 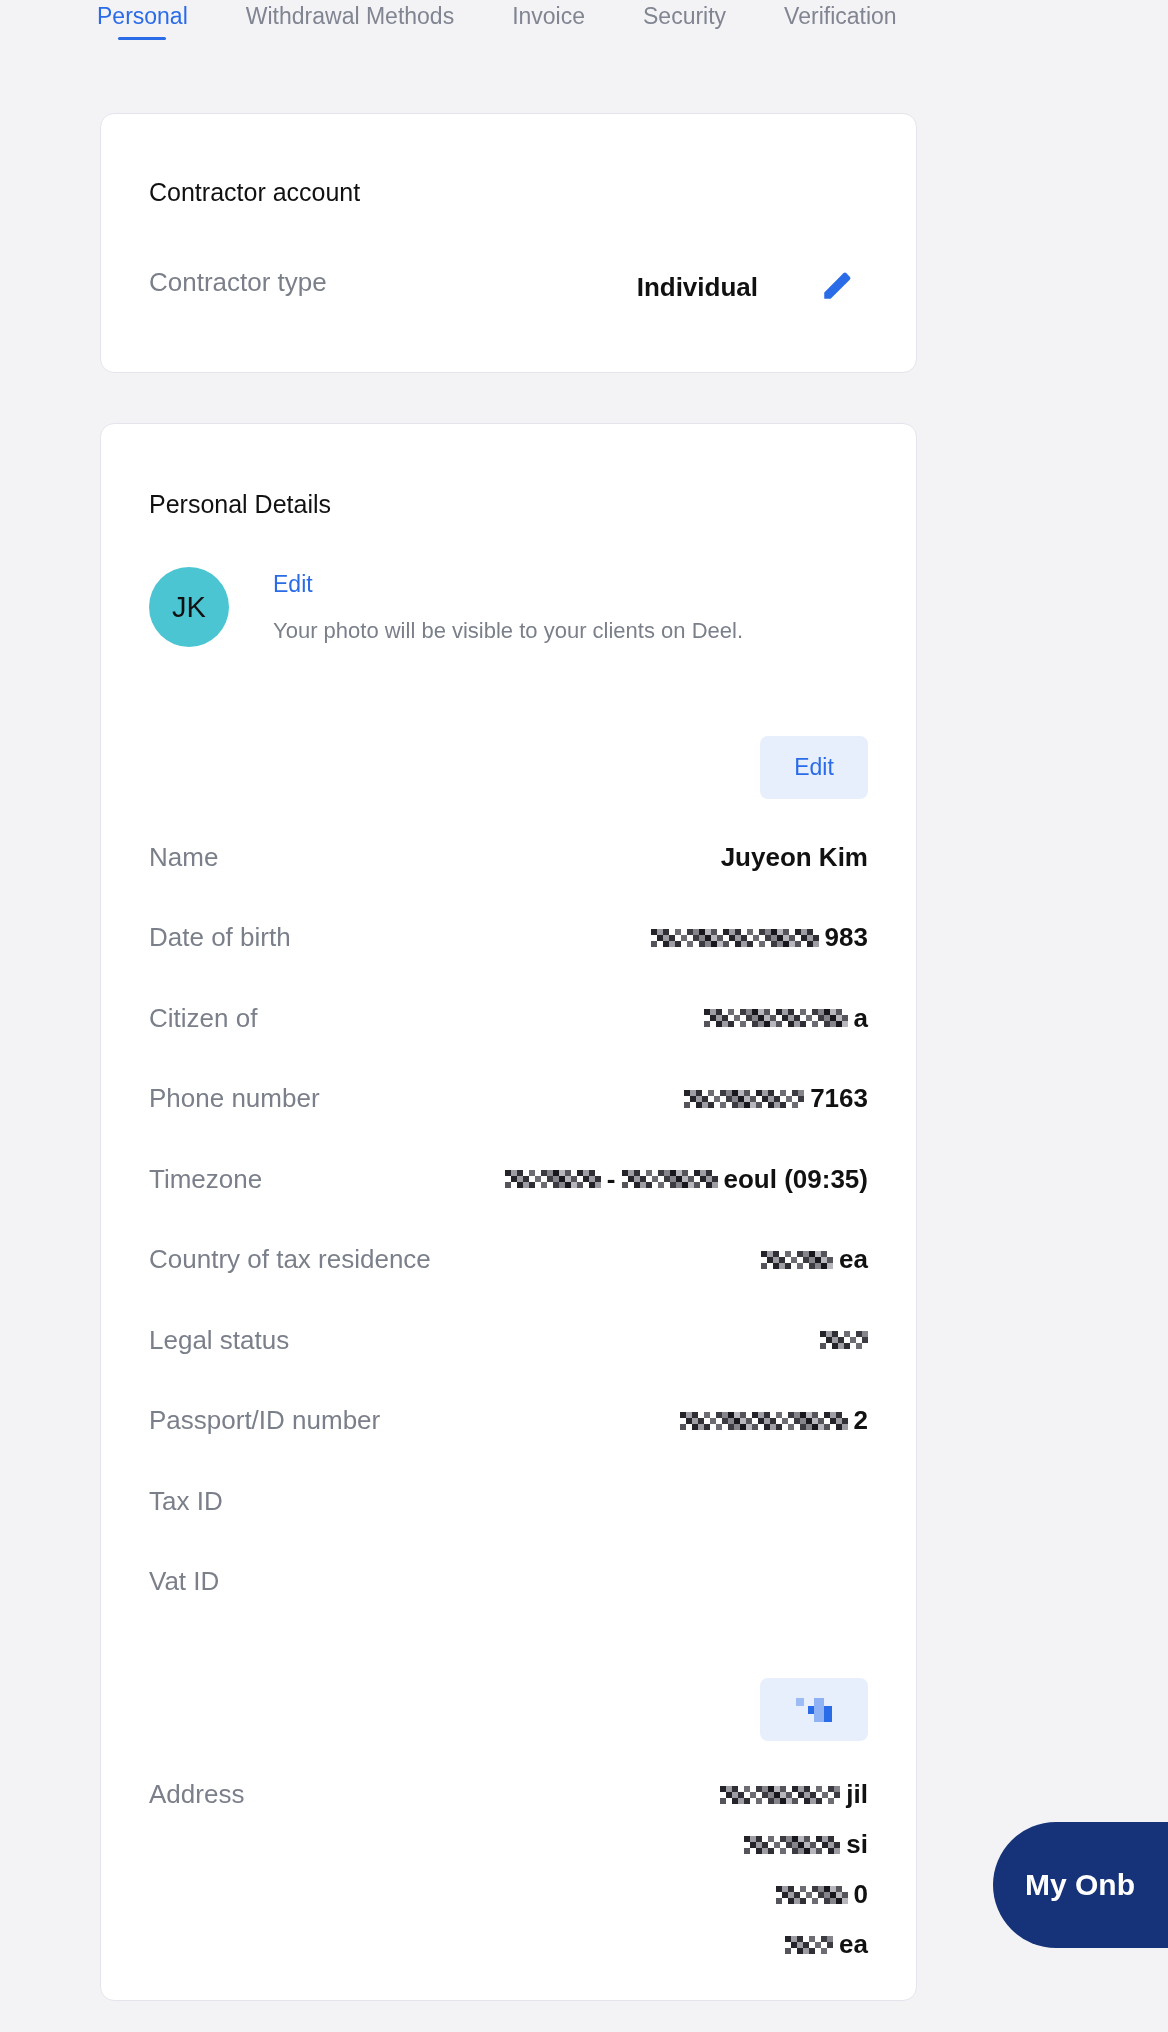 What do you see at coordinates (350, 22) in the screenshot?
I see `tab: Withdrawal Methods` at bounding box center [350, 22].